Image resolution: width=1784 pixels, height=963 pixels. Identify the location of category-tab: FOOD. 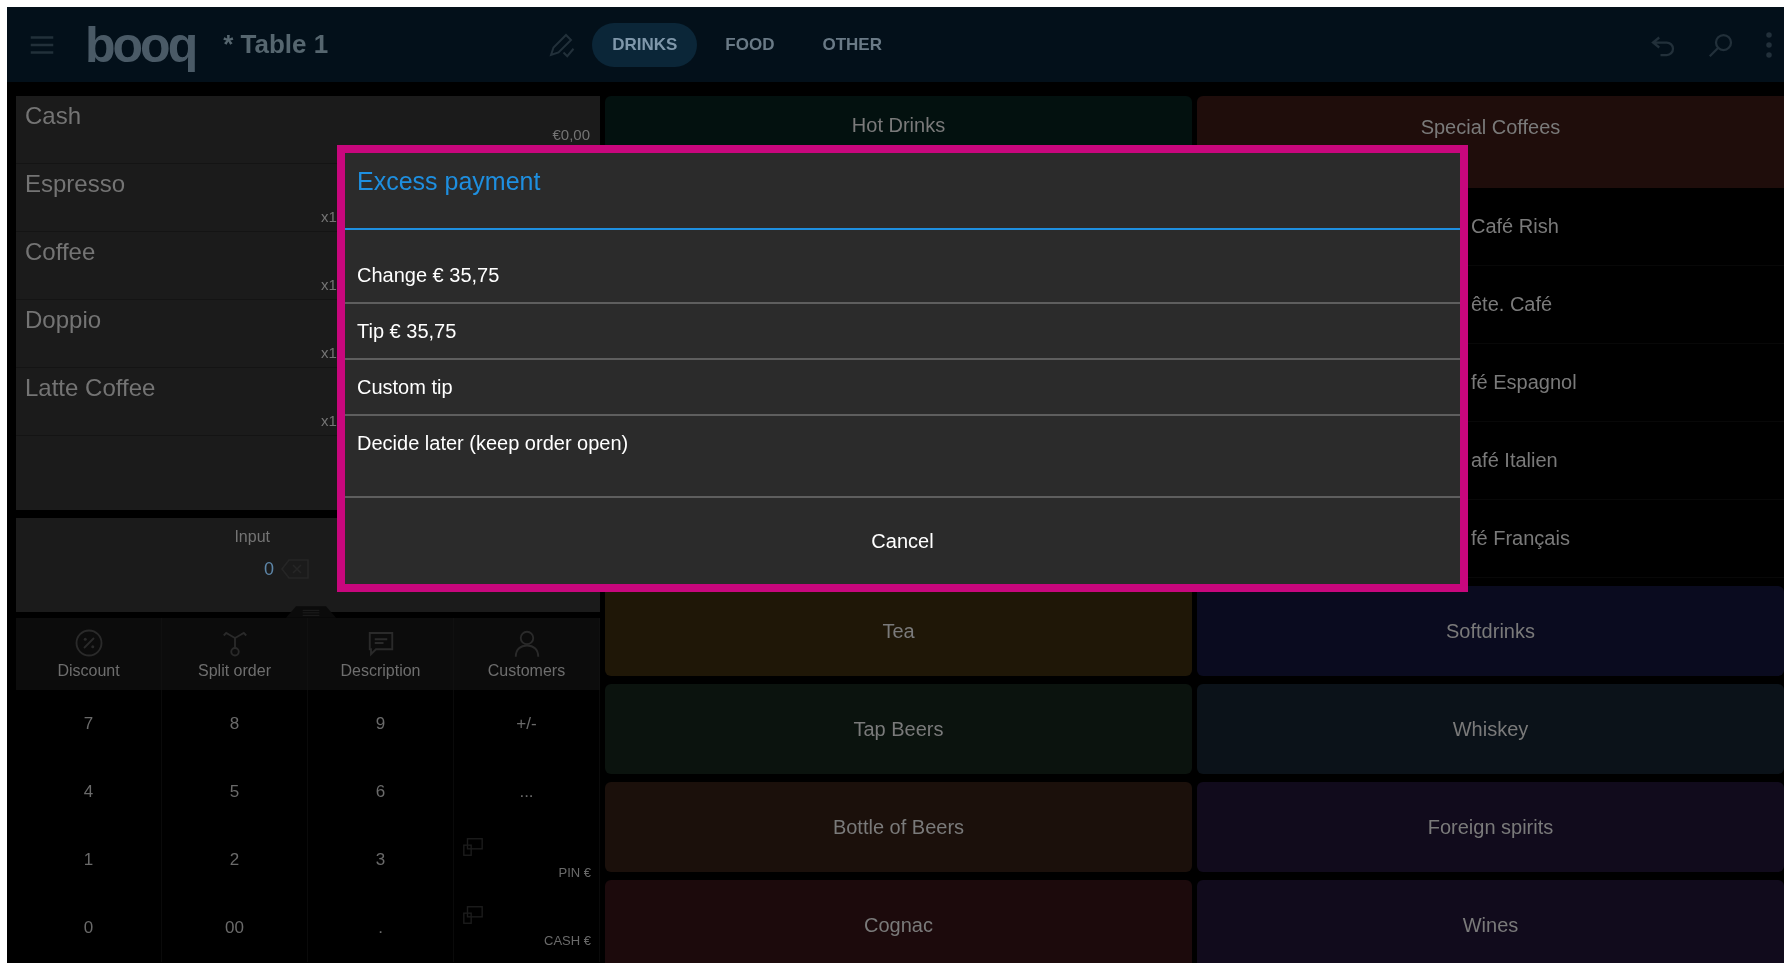
(750, 44).